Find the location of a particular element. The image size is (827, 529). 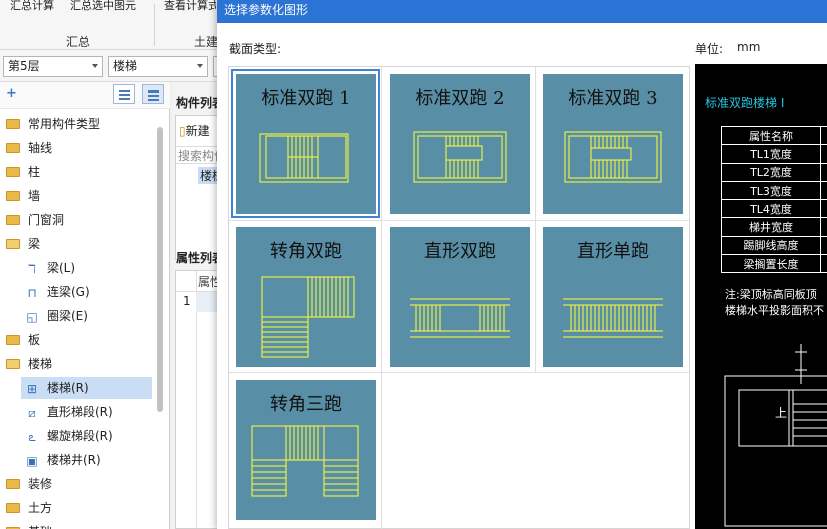

tree-item-axis: 轴线 is located at coordinates (78, 148).